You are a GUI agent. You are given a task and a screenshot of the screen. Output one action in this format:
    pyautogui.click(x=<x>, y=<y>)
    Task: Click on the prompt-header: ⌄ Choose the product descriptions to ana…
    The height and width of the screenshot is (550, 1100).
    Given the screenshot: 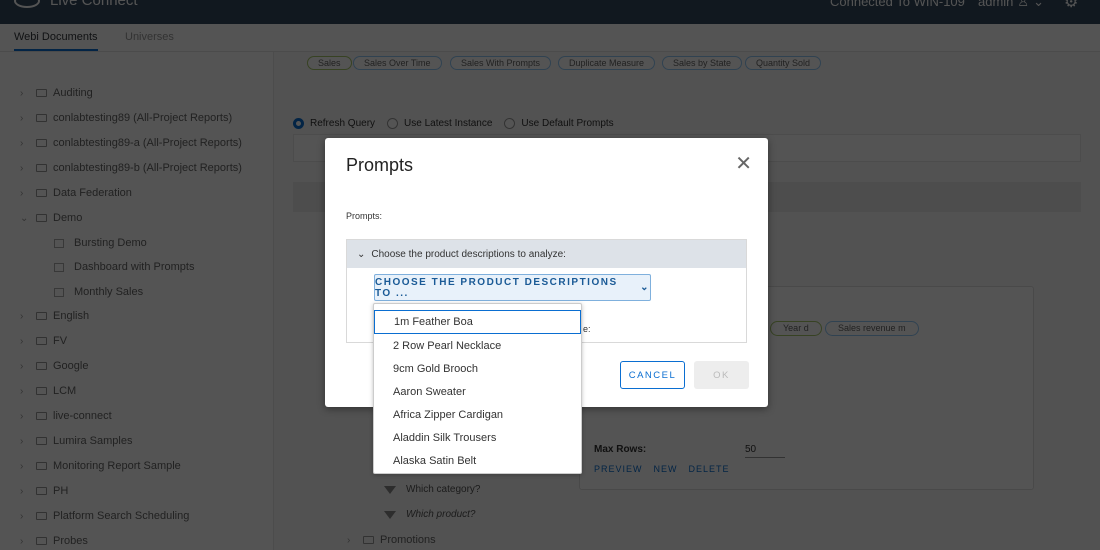 What is the action you would take?
    pyautogui.click(x=546, y=254)
    